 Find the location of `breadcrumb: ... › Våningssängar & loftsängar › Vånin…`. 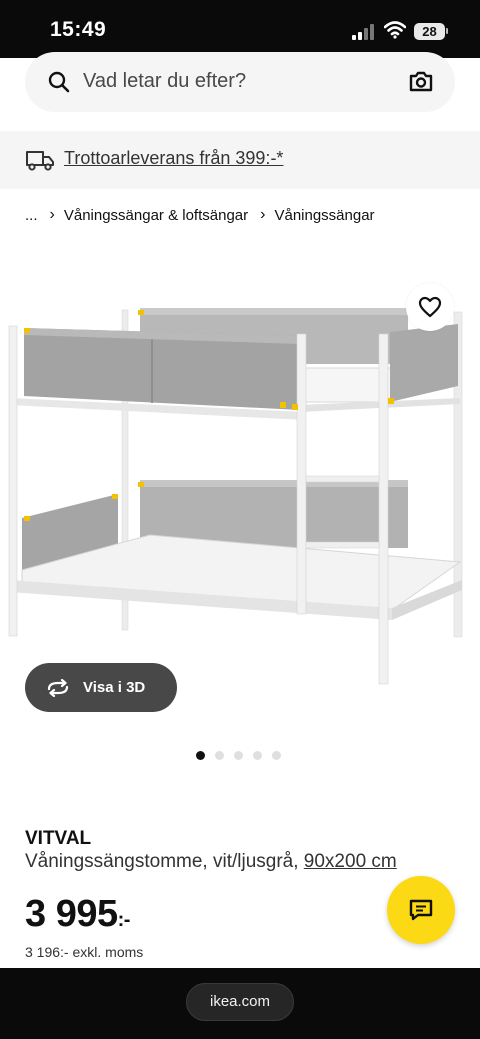

breadcrumb: ... › Våningssängar & loftsängar › Vånin… is located at coordinates (200, 215).